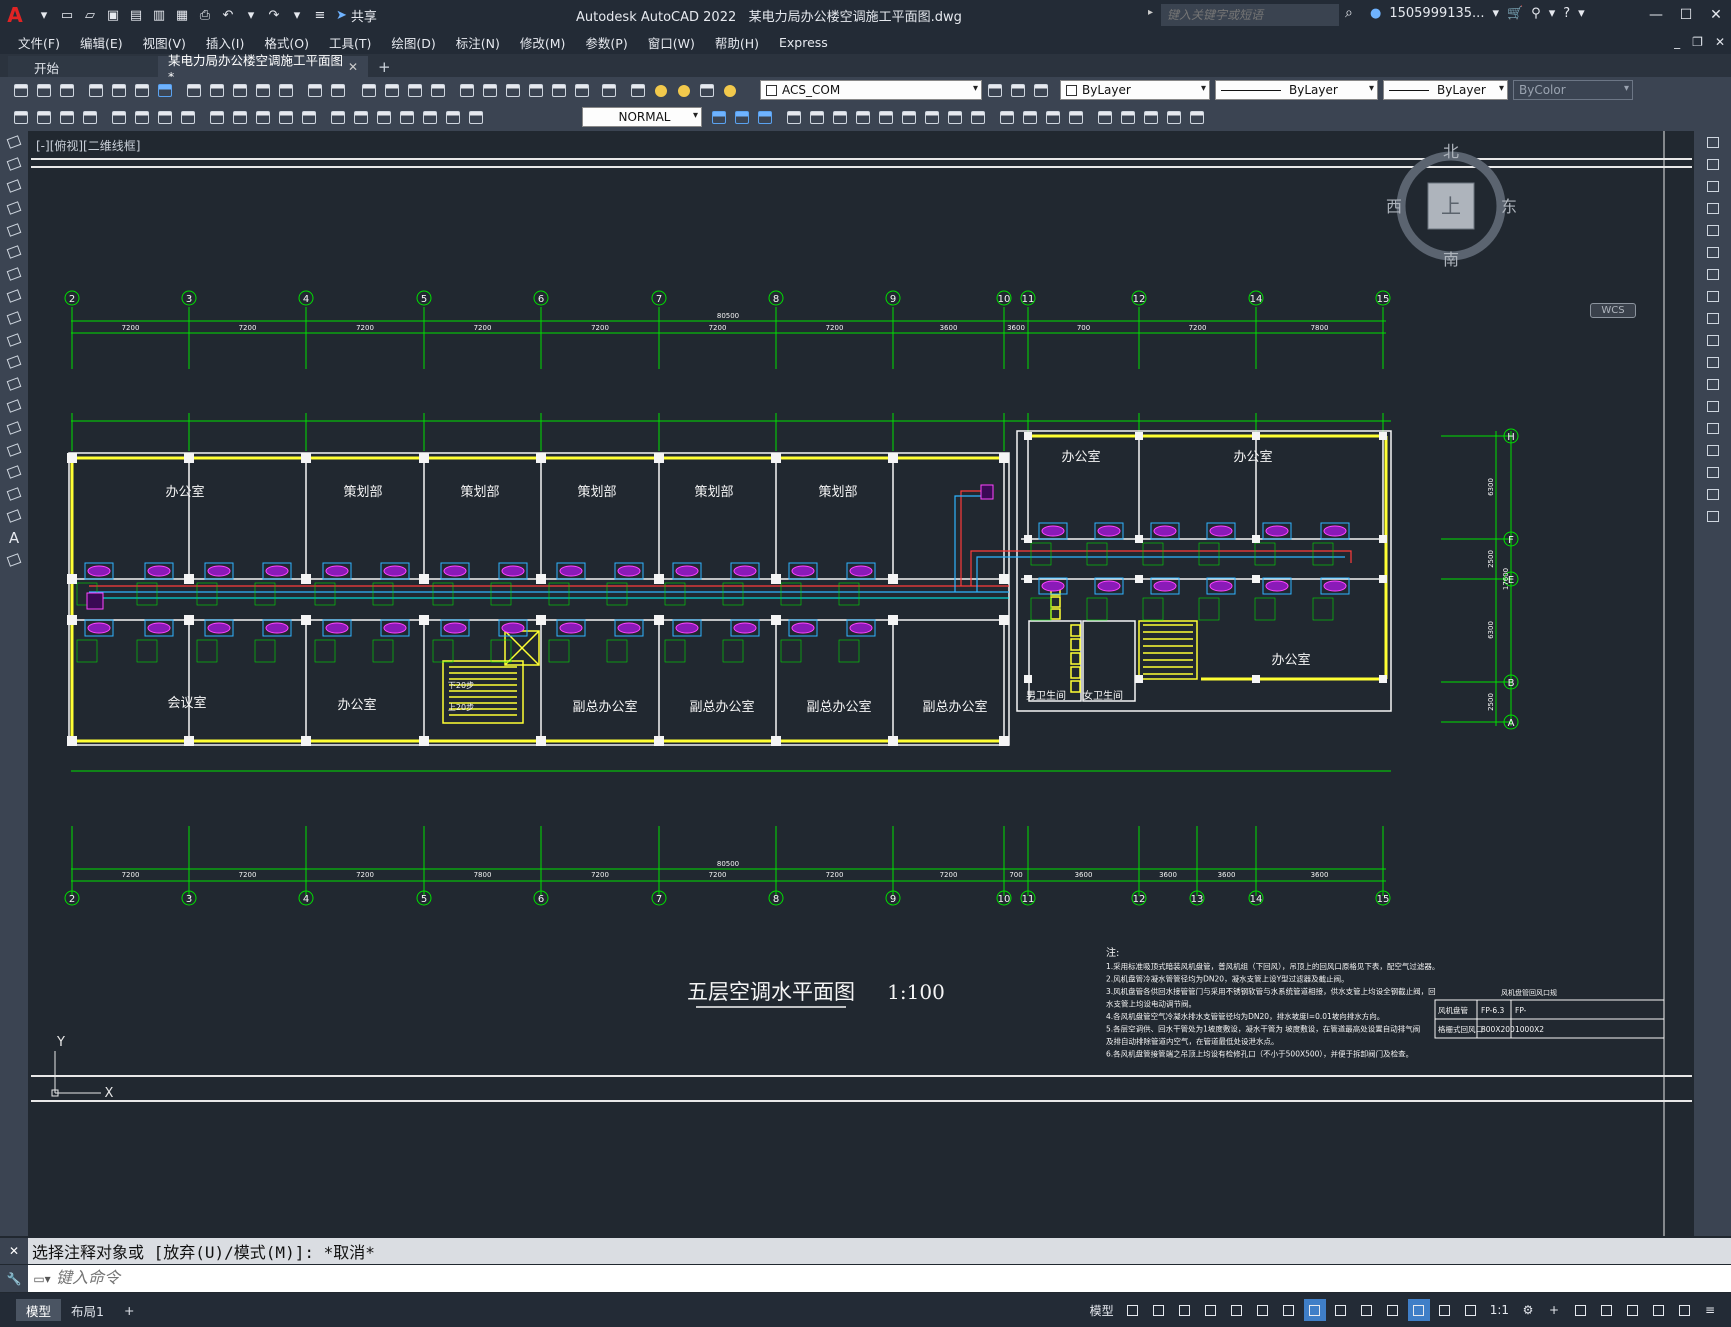  What do you see at coordinates (1006, 117) in the screenshot?
I see `join-icon` at bounding box center [1006, 117].